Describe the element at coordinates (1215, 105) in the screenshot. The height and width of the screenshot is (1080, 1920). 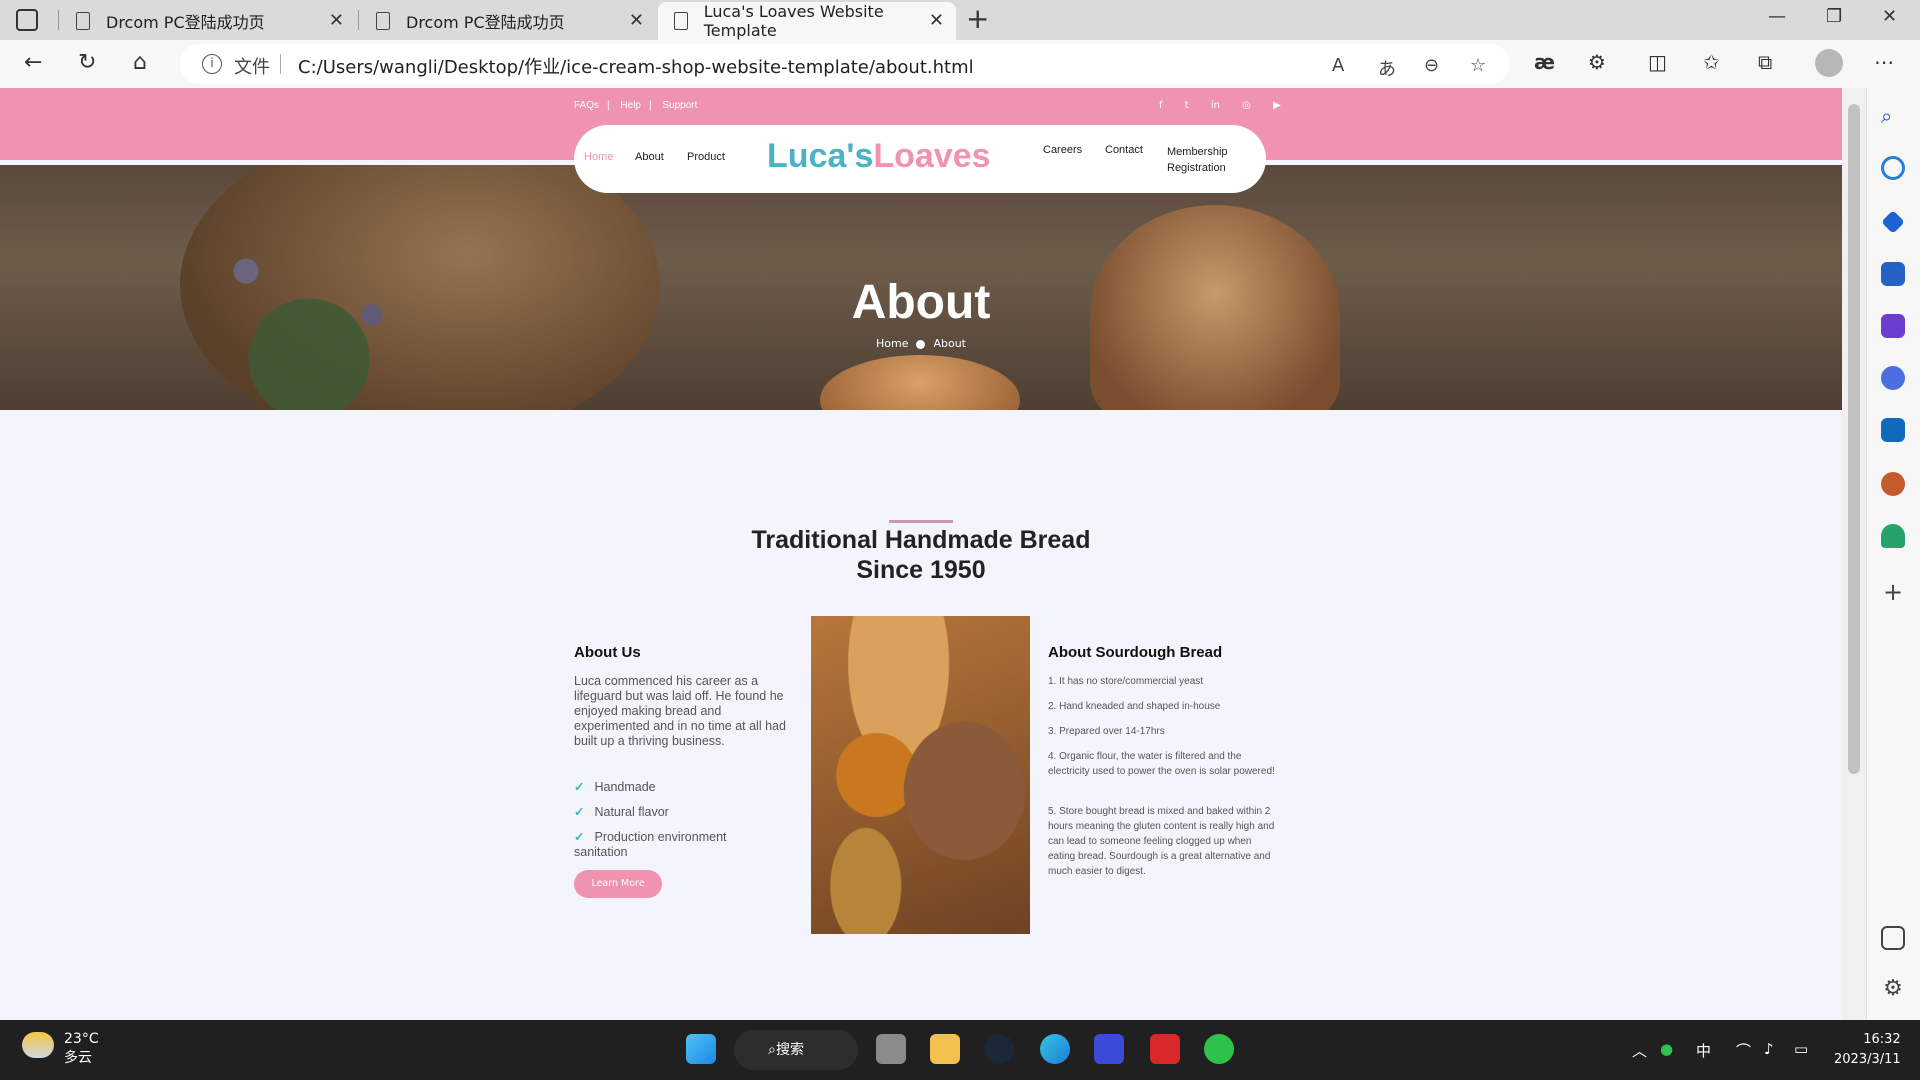
I see `linkedin-icon: in` at that location.